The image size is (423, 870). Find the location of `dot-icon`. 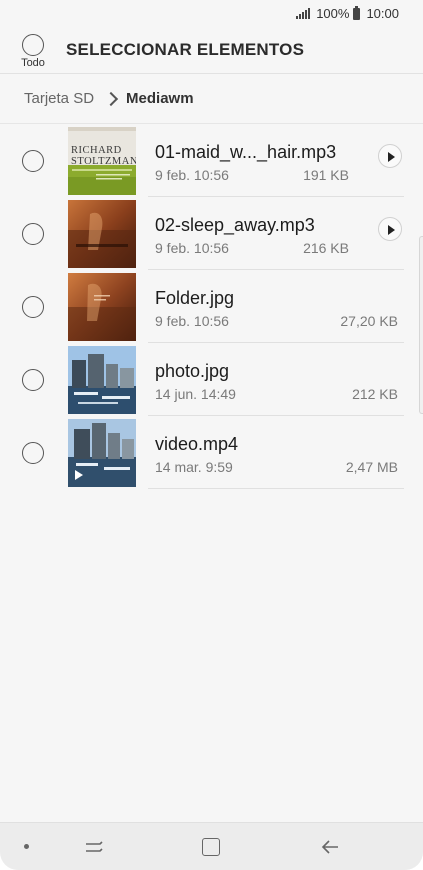

dot-icon is located at coordinates (26, 846).